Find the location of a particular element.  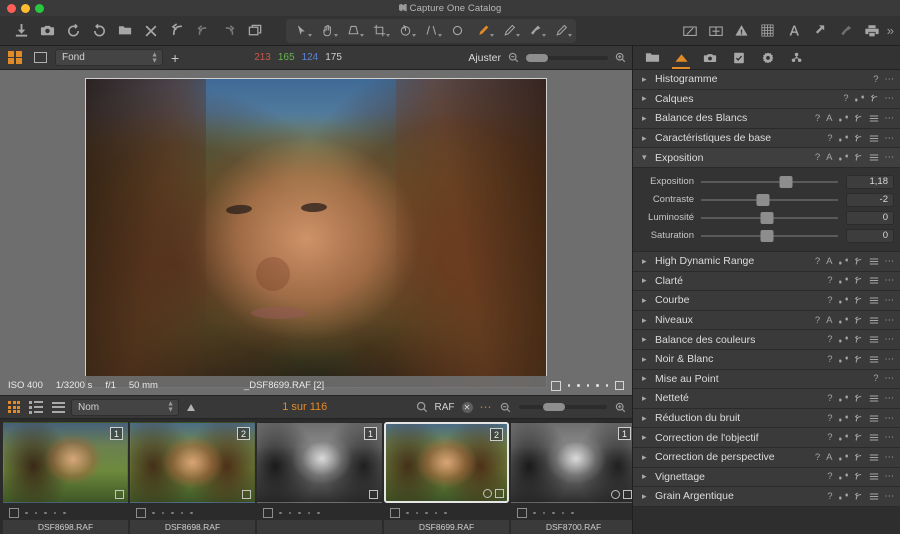

star-rating-dots is located at coordinates (45, 513).